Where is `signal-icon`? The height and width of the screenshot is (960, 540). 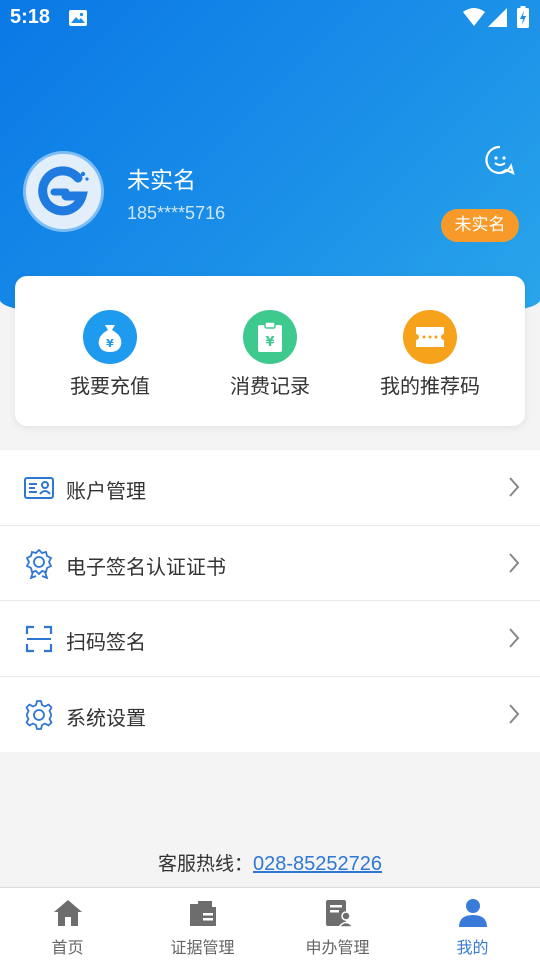
signal-icon is located at coordinates (497, 19).